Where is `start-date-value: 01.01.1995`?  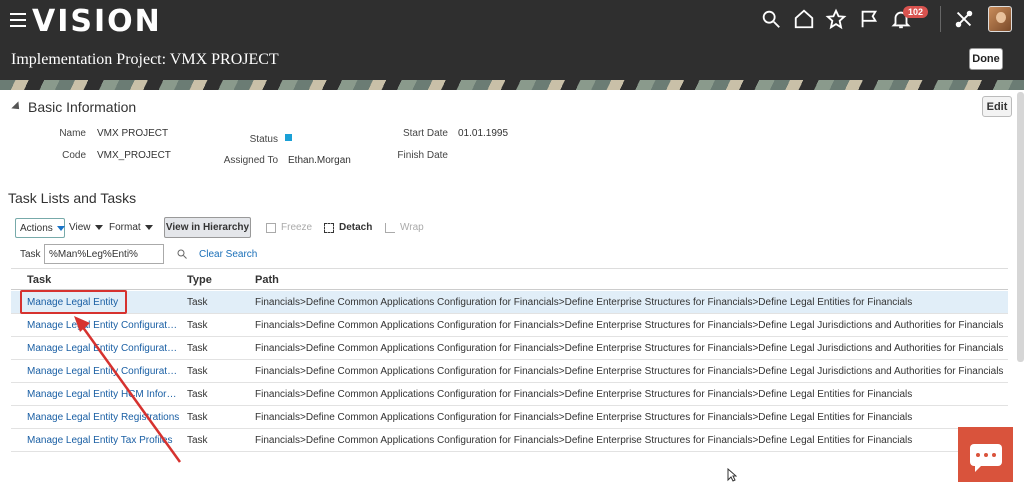
start-date-value: 01.01.1995 is located at coordinates (483, 133).